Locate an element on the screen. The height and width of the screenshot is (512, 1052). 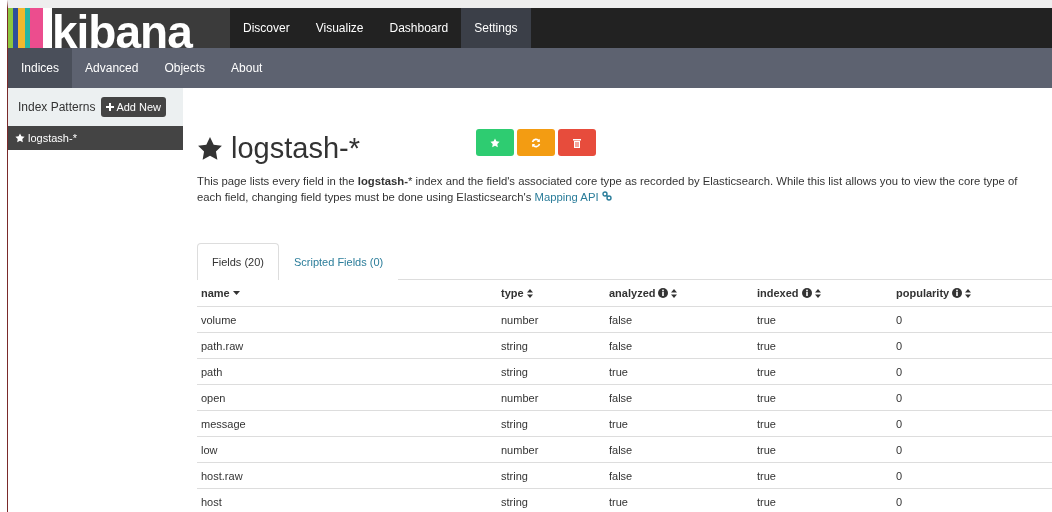
table-cell: host.raw is located at coordinates (347, 476).